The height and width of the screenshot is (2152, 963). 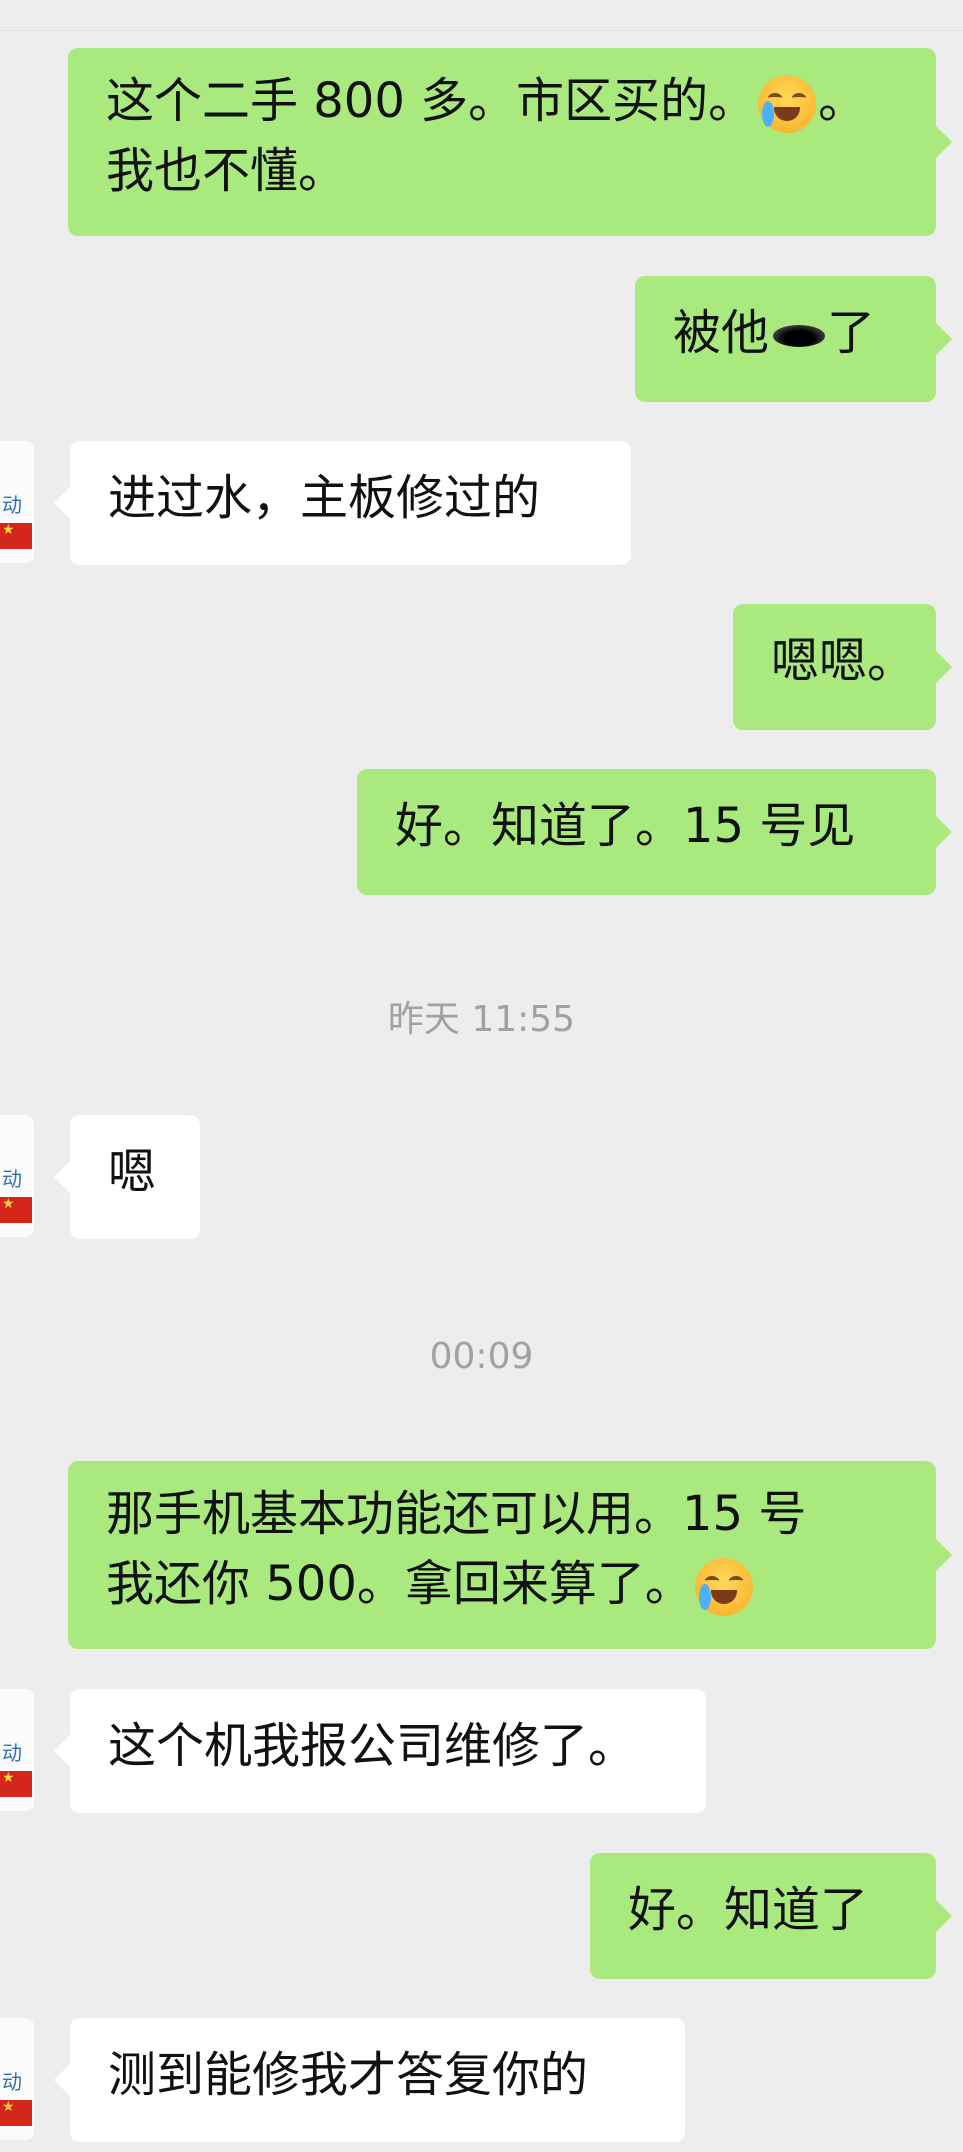 I want to click on received-message: 测到能修我才答复你的, so click(x=369, y=2080).